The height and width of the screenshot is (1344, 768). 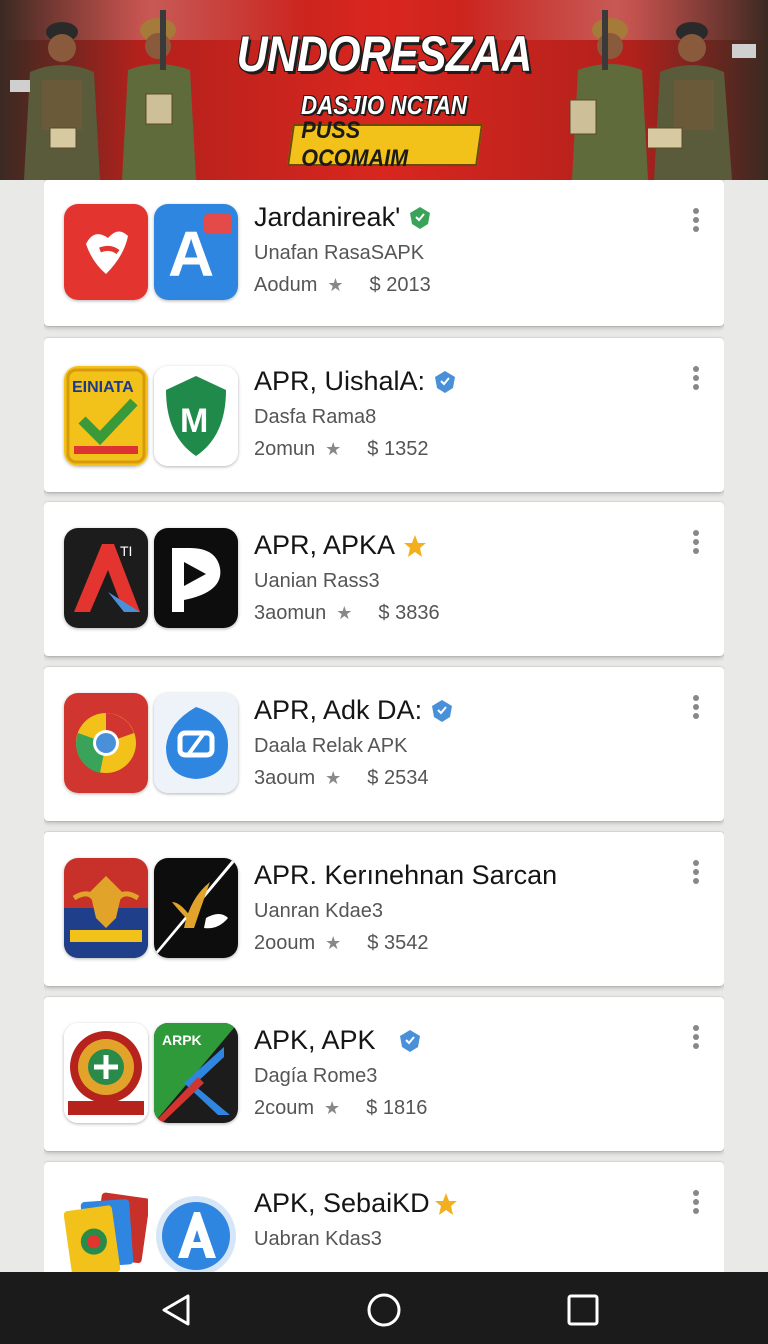 I want to click on blue-drop-icon, so click(x=196, y=743).